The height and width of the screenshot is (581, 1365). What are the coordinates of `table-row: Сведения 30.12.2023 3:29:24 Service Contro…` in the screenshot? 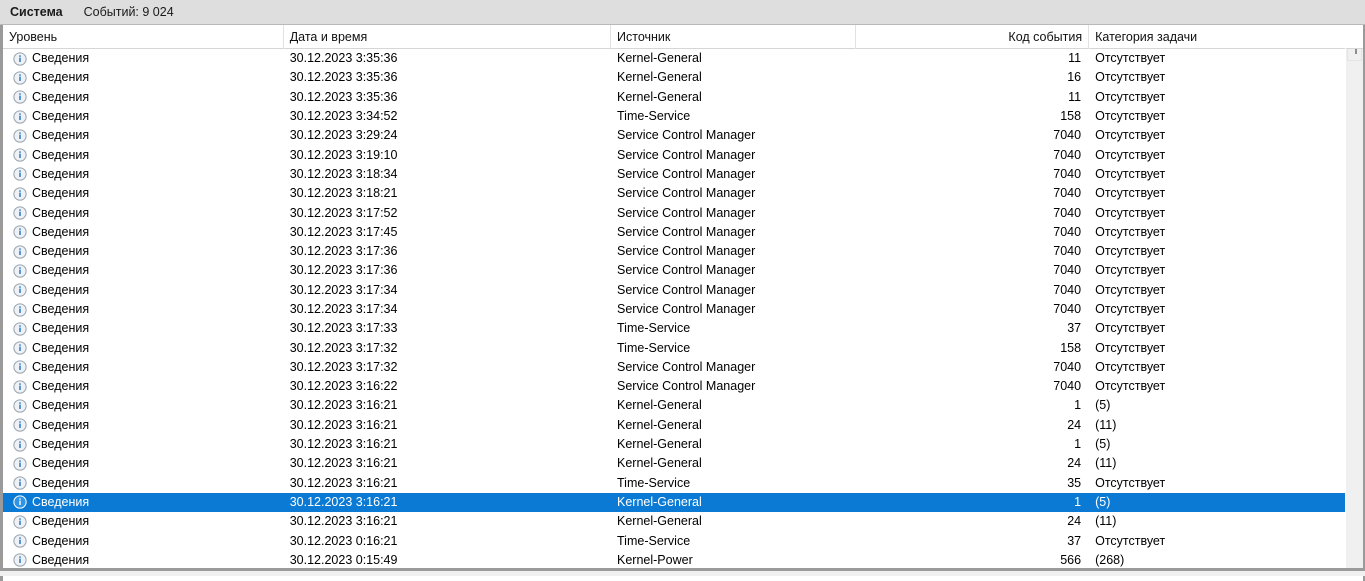 It's located at (674, 135).